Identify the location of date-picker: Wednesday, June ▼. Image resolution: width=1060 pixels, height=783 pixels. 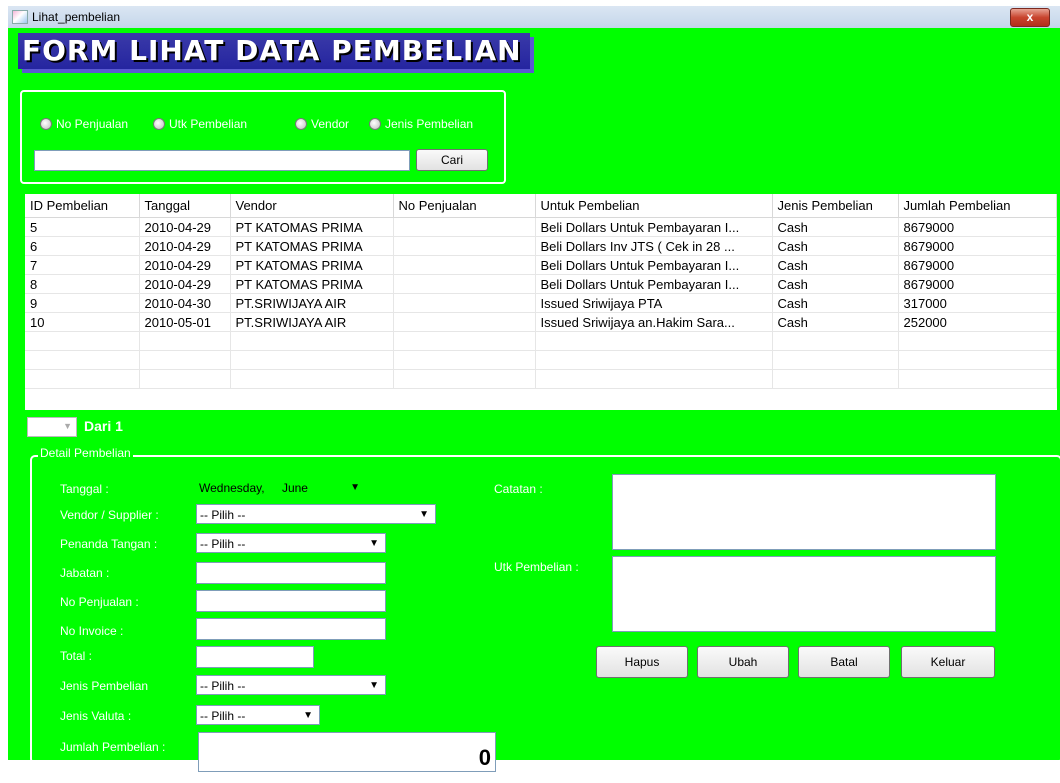
(281, 488).